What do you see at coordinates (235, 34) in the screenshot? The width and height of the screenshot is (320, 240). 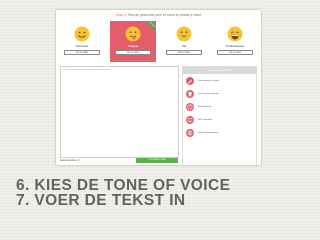 I see `laugh-emoji-icon` at bounding box center [235, 34].